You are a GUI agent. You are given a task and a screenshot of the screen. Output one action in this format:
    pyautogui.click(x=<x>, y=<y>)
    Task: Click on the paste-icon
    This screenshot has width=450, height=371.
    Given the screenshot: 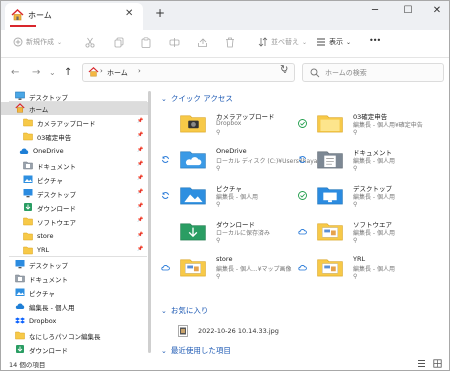 What is the action you would take?
    pyautogui.click(x=146, y=42)
    